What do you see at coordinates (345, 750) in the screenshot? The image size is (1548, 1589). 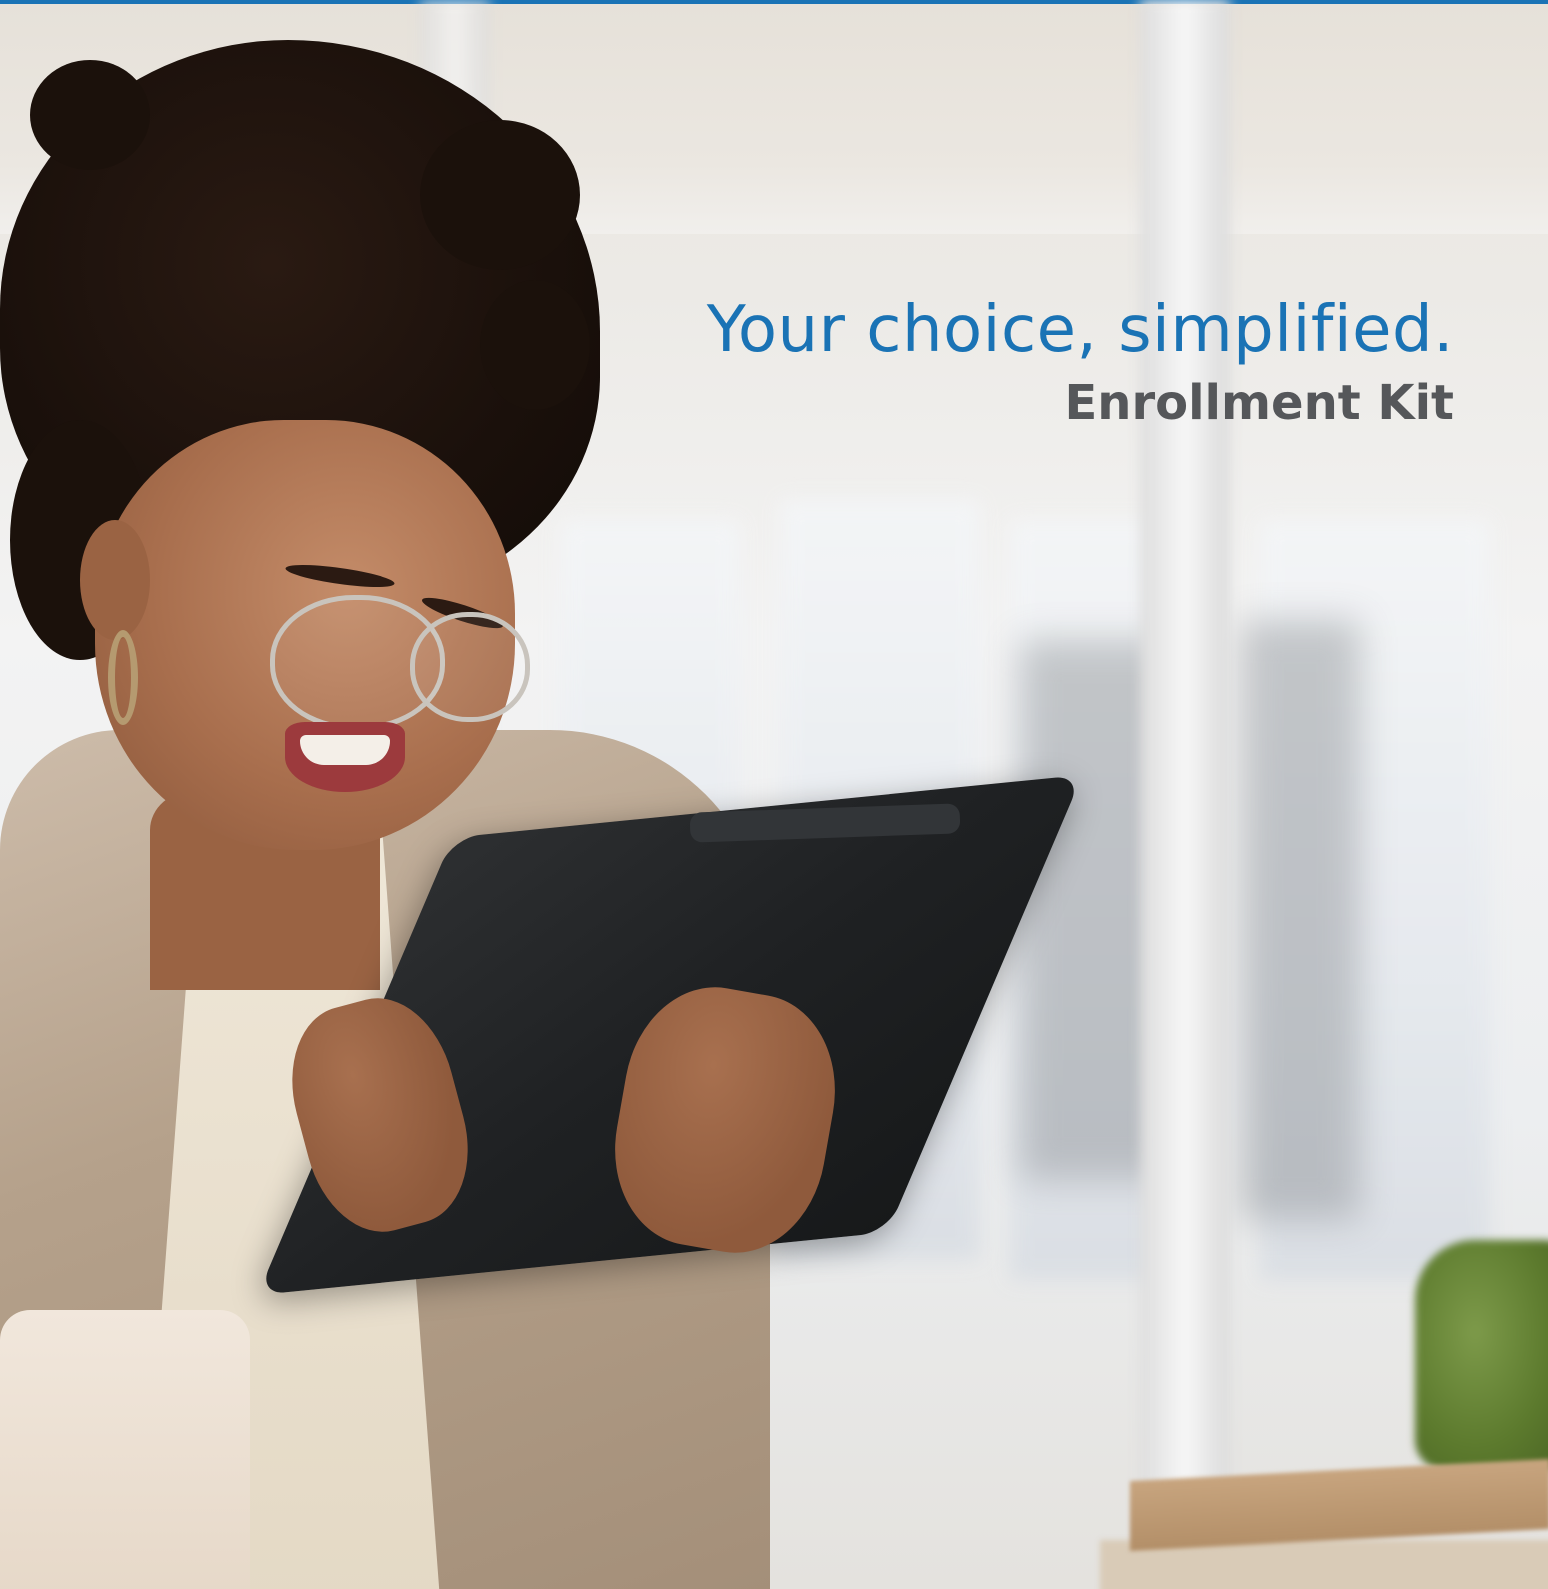 I see `smile` at bounding box center [345, 750].